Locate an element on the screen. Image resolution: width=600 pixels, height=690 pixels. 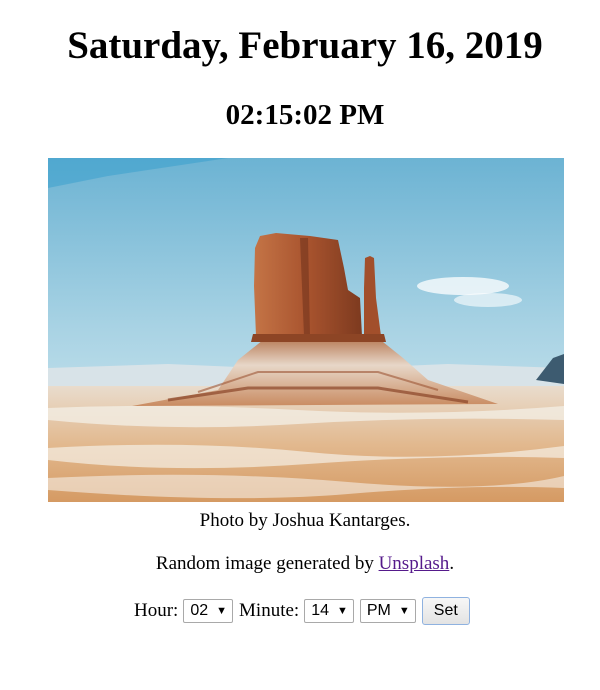
unsplash-link: Unsplash is located at coordinates (414, 563).